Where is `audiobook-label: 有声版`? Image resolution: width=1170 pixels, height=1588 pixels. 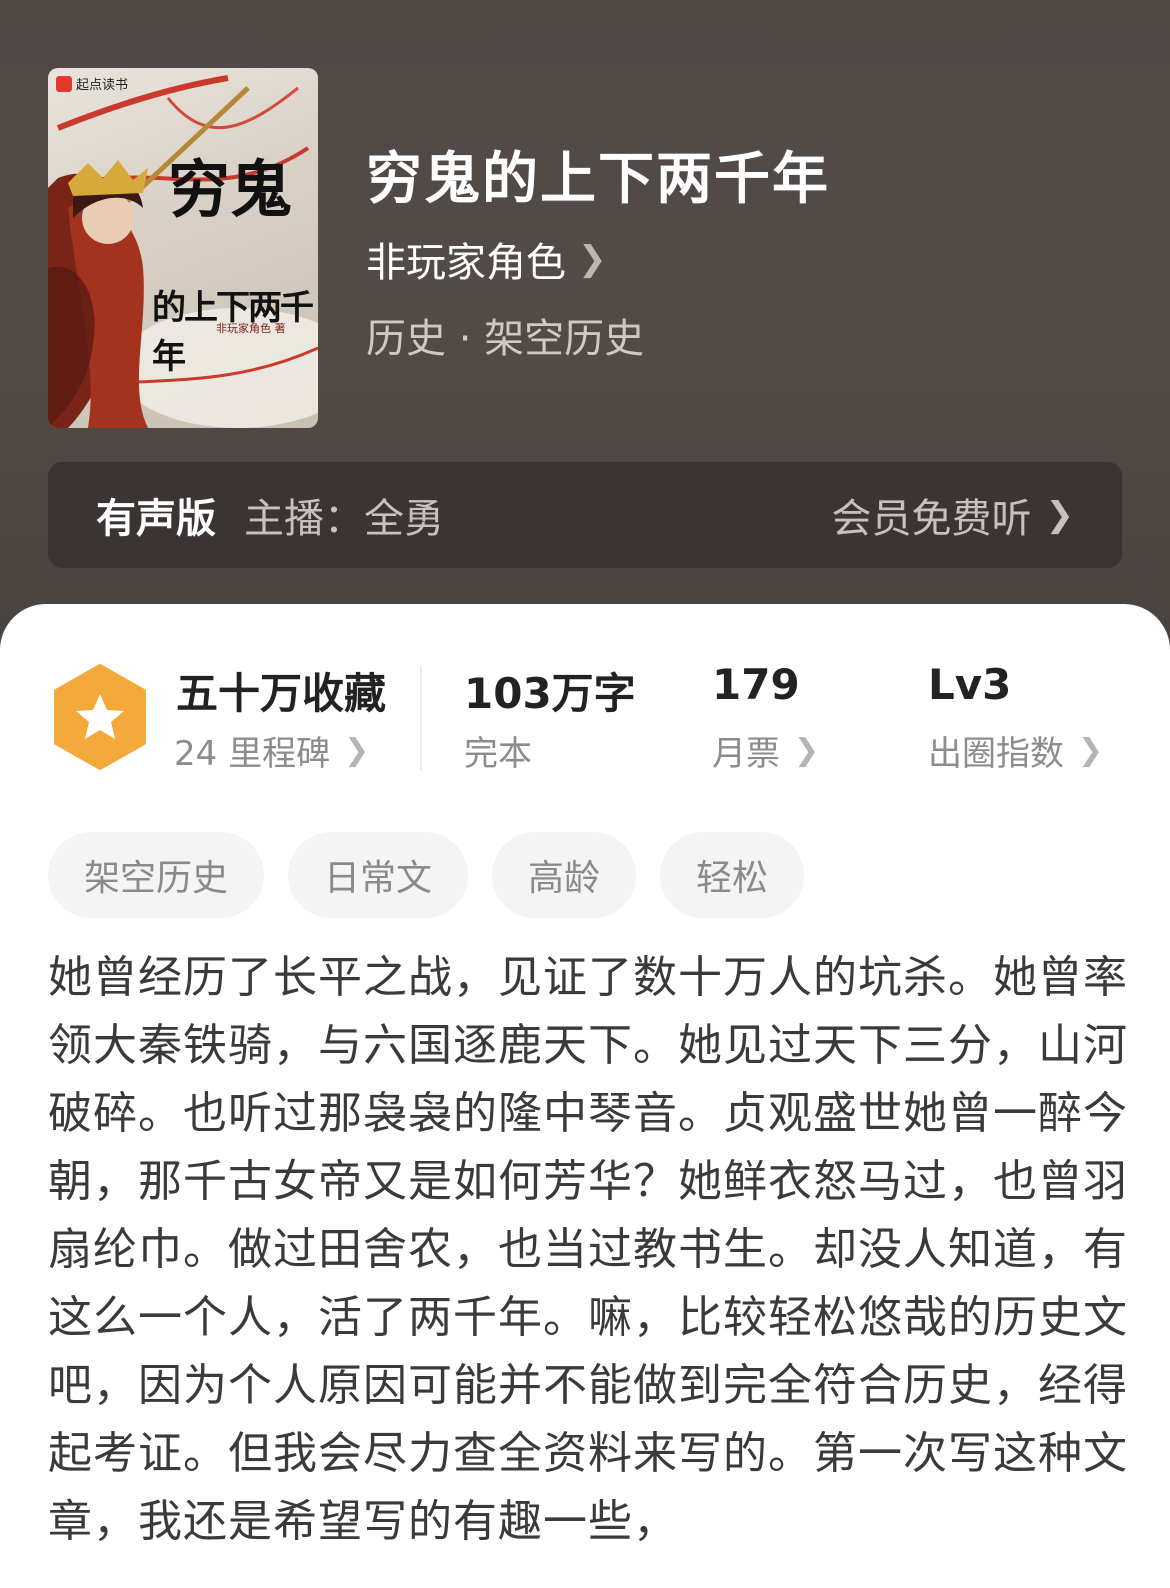
audiobook-label: 有声版 is located at coordinates (156, 519).